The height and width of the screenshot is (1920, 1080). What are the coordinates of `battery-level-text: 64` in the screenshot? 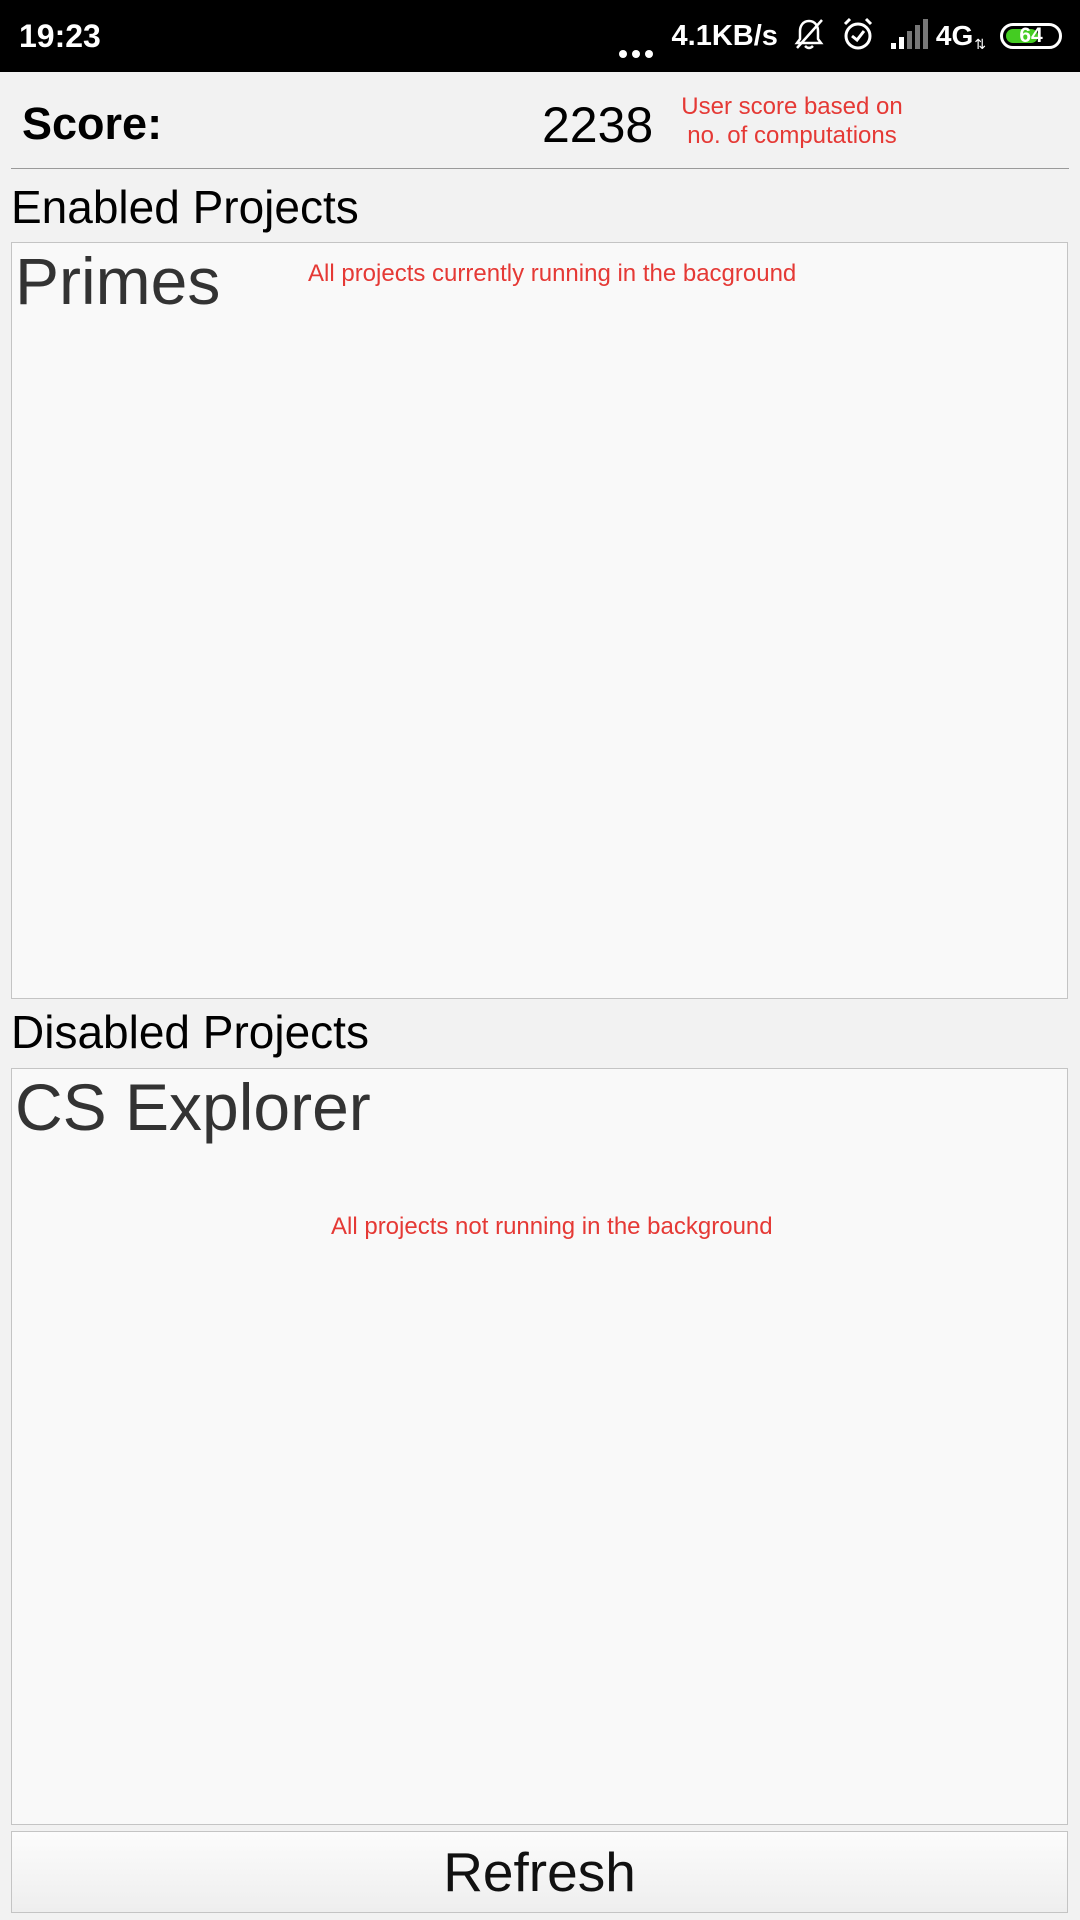 It's located at (1031, 35).